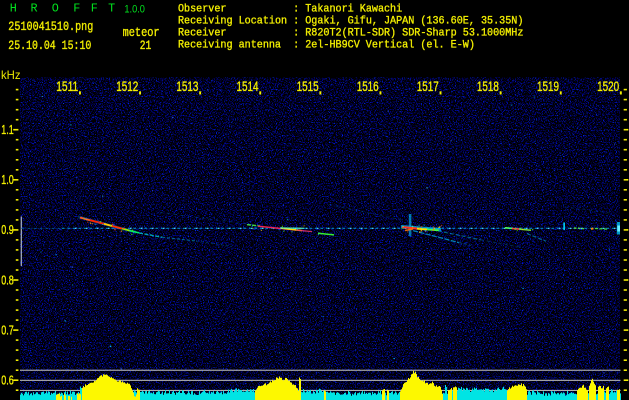  What do you see at coordinates (67, 86) in the screenshot?
I see `svg-text: 1511` at bounding box center [67, 86].